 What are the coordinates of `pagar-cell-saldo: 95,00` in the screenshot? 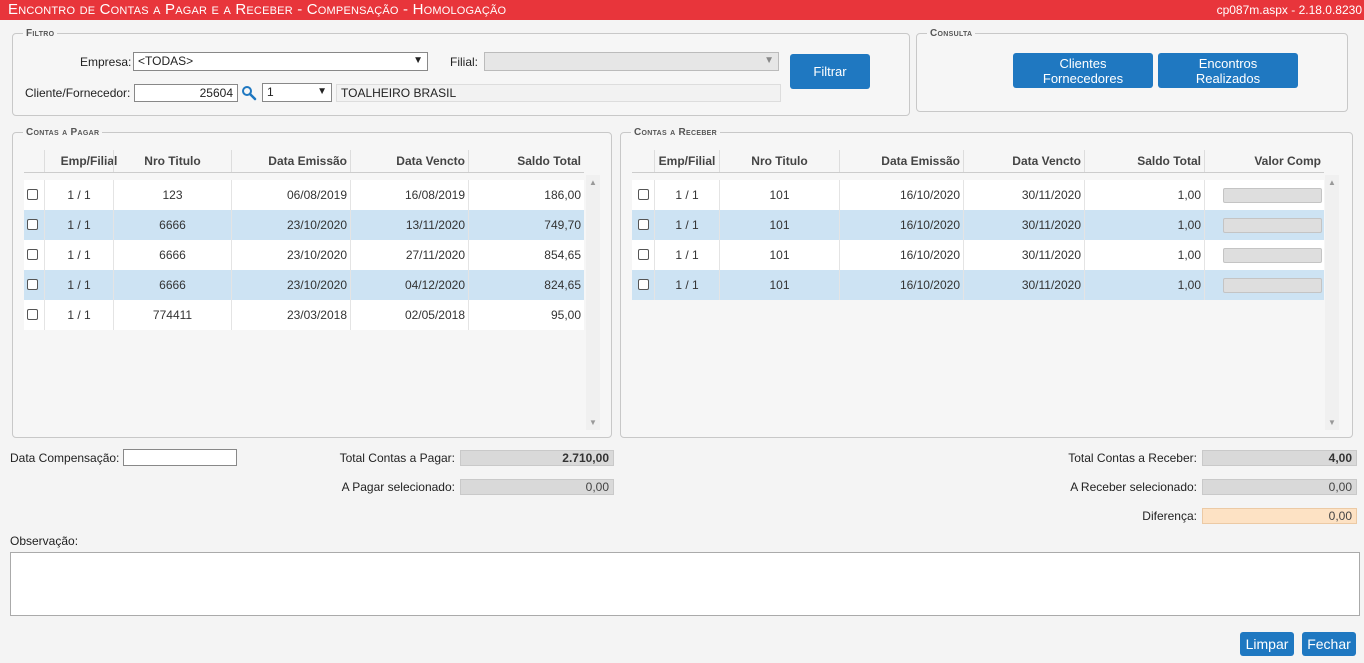 It's located at (526, 315).